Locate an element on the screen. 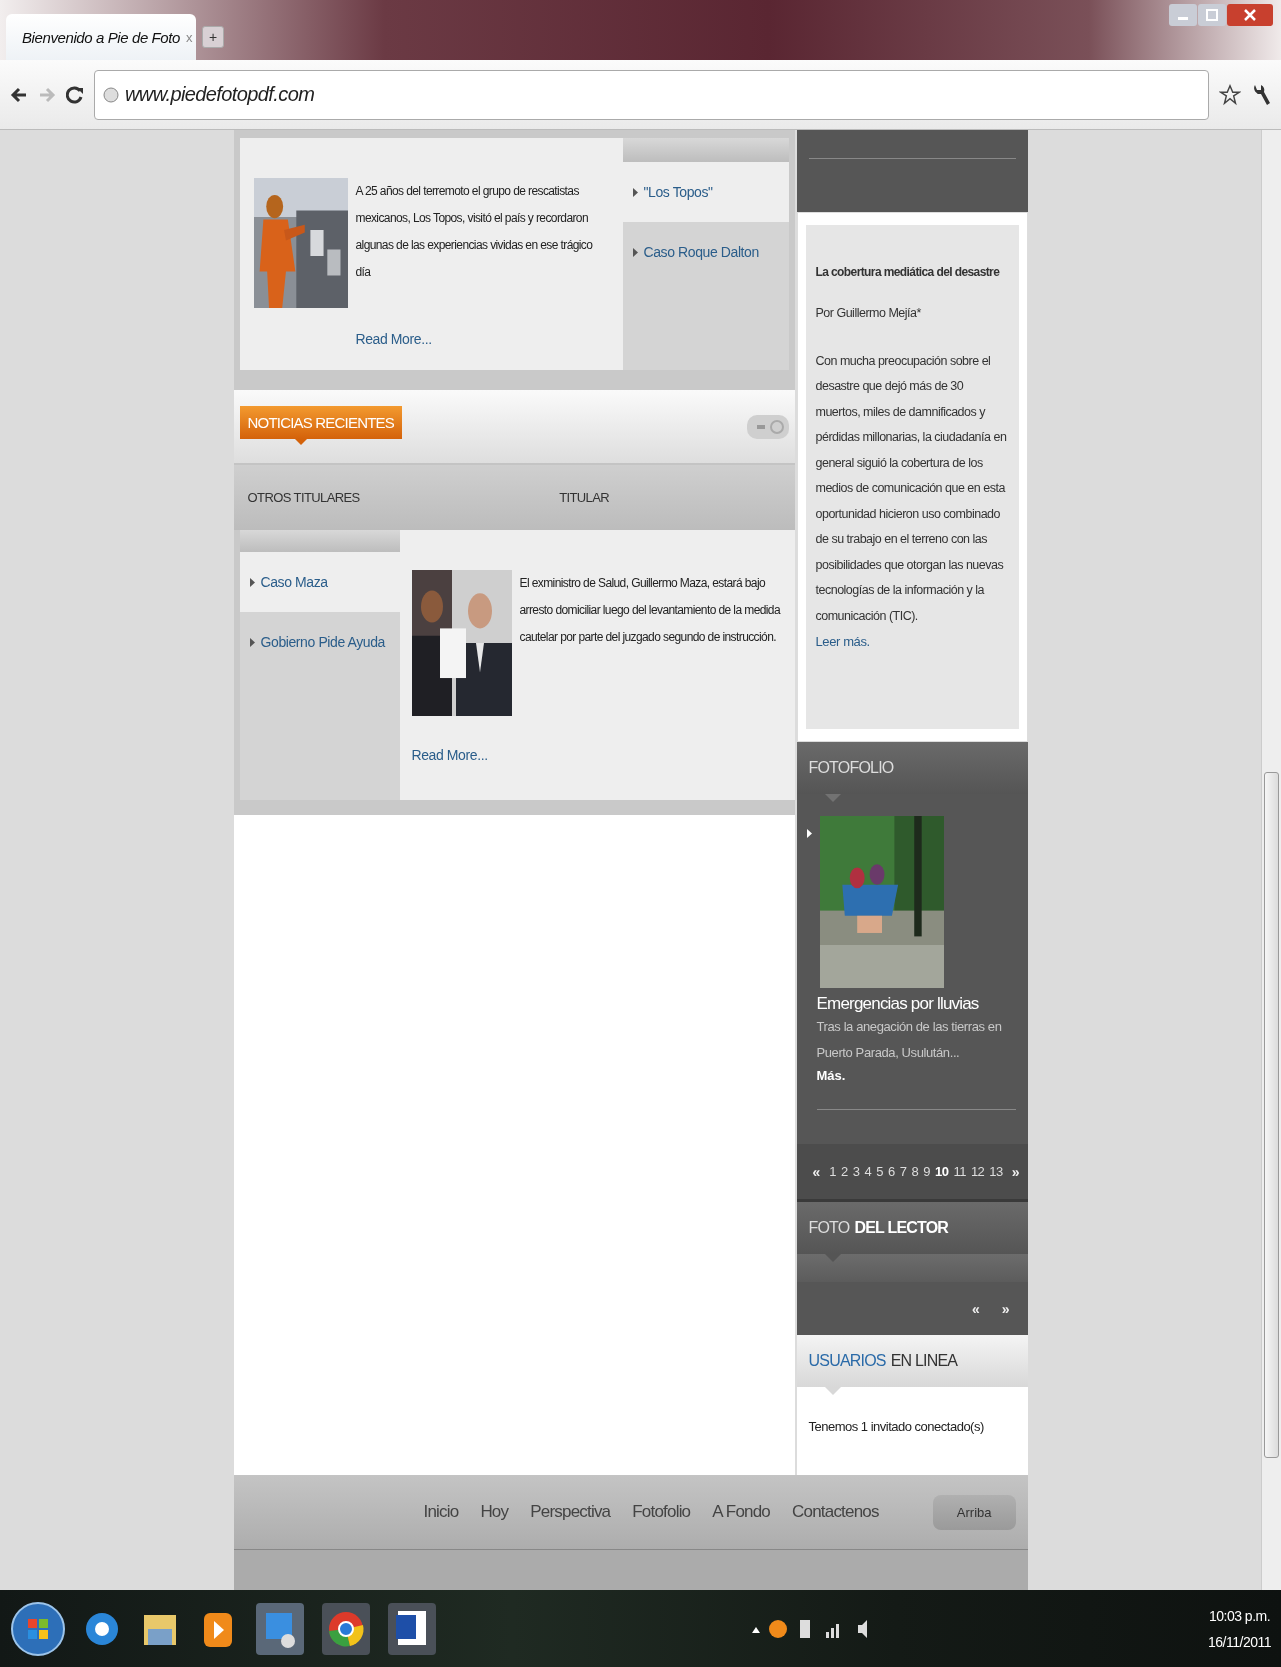 Image resolution: width=1281 pixels, height=1667 pixels. page-link: 3 is located at coordinates (856, 1171).